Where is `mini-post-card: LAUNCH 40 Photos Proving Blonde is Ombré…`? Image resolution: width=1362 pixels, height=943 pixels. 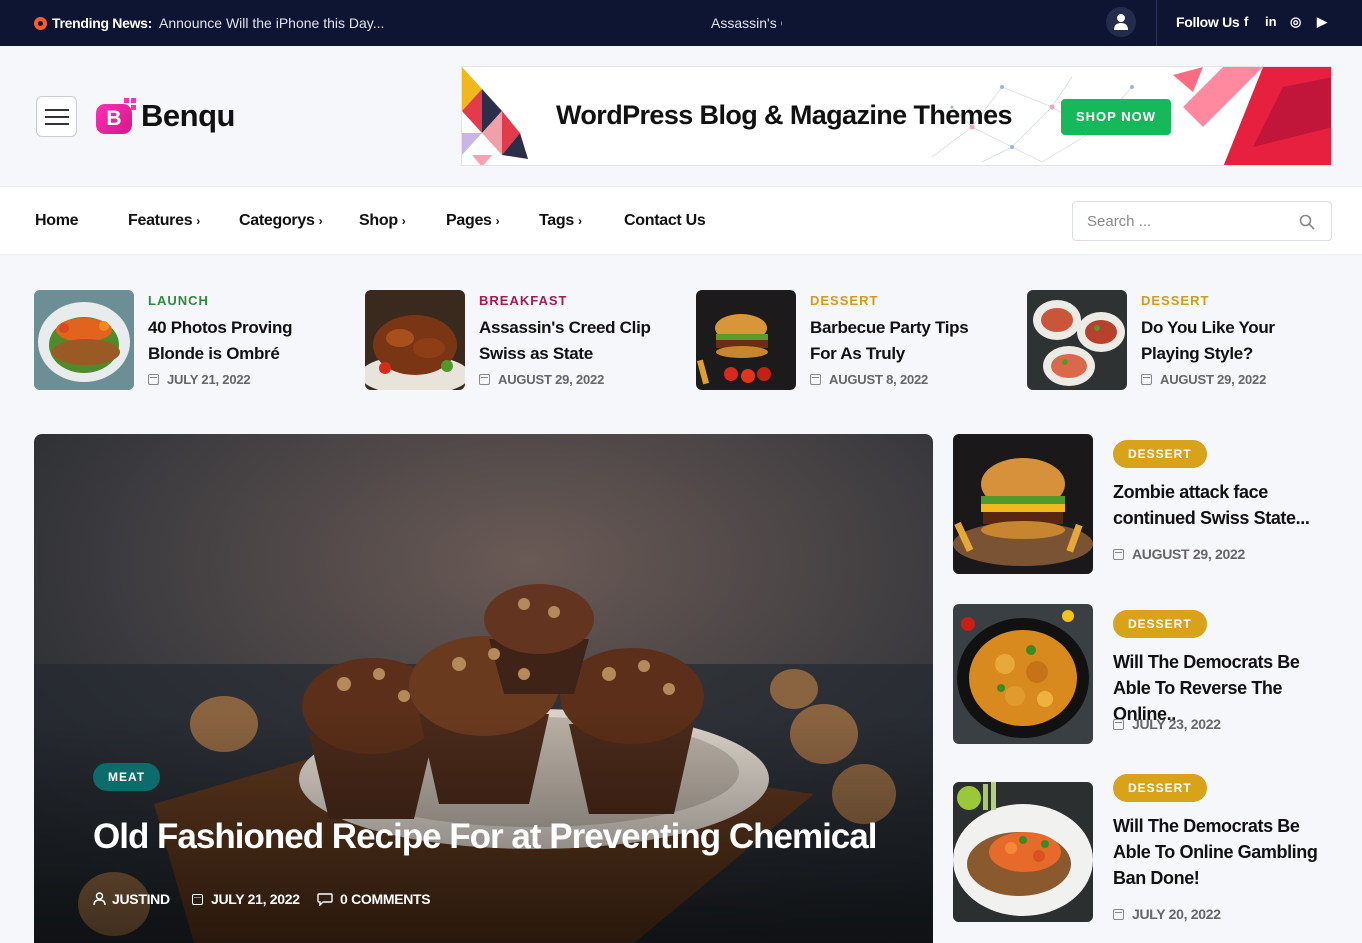 mini-post-card: LAUNCH 40 Photos Proving Blonde is Ombré… is located at coordinates (184, 340).